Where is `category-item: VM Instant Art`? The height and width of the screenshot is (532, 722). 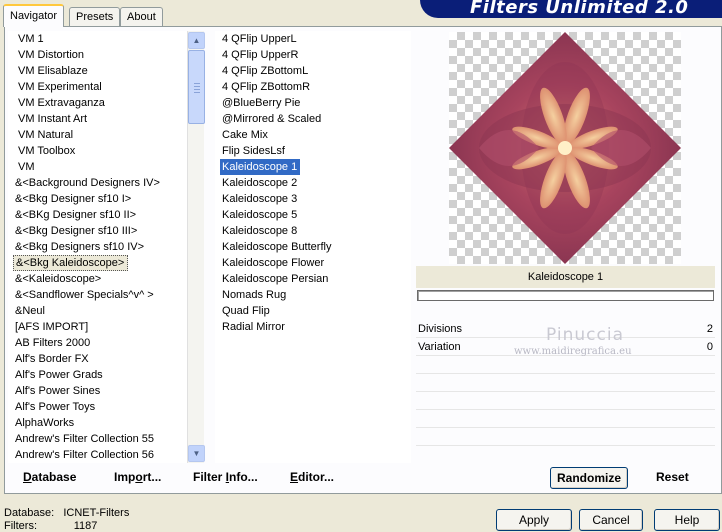 category-item: VM Instant Art is located at coordinates (53, 119).